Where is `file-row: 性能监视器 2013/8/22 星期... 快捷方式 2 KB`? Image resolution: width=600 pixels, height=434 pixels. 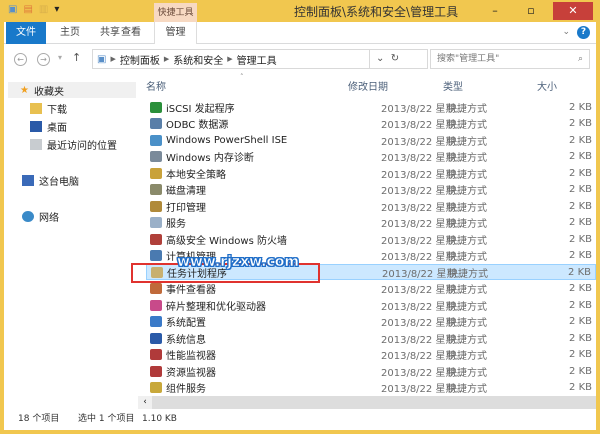
file-row: 性能监视器 2013/8/22 星期... 快捷方式 2 KB is located at coordinates (371, 355).